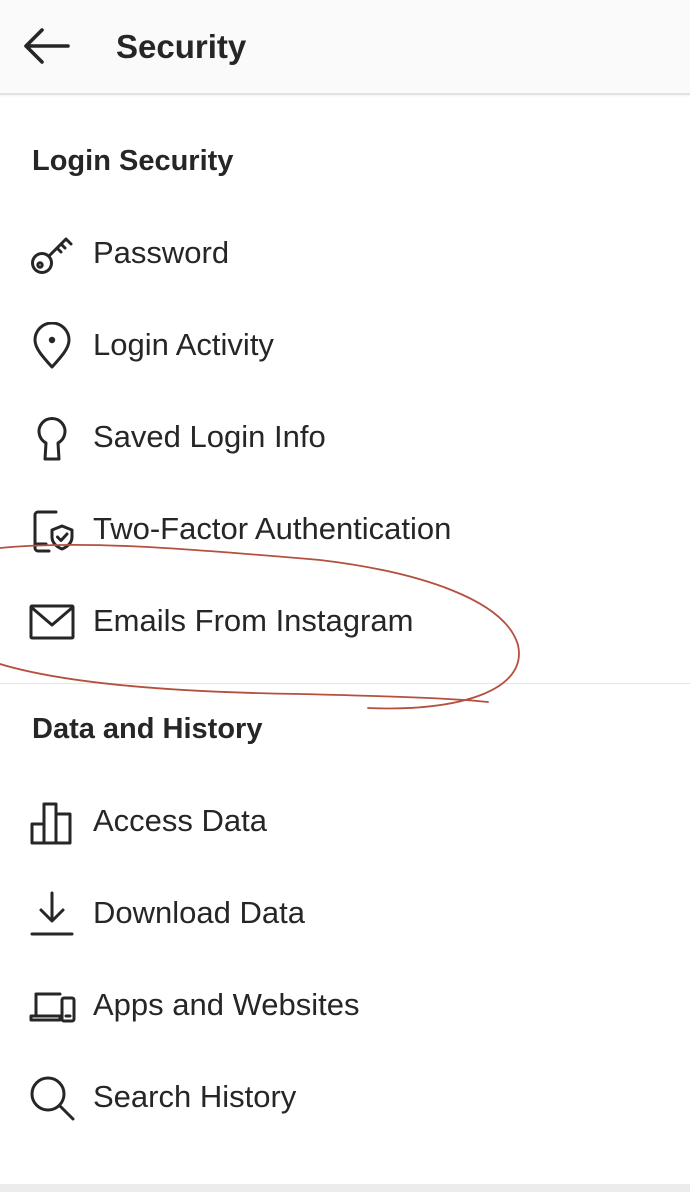 Image resolution: width=690 pixels, height=1192 pixels. I want to click on menu-item-saved-login-info: Saved Login Info, so click(345, 436).